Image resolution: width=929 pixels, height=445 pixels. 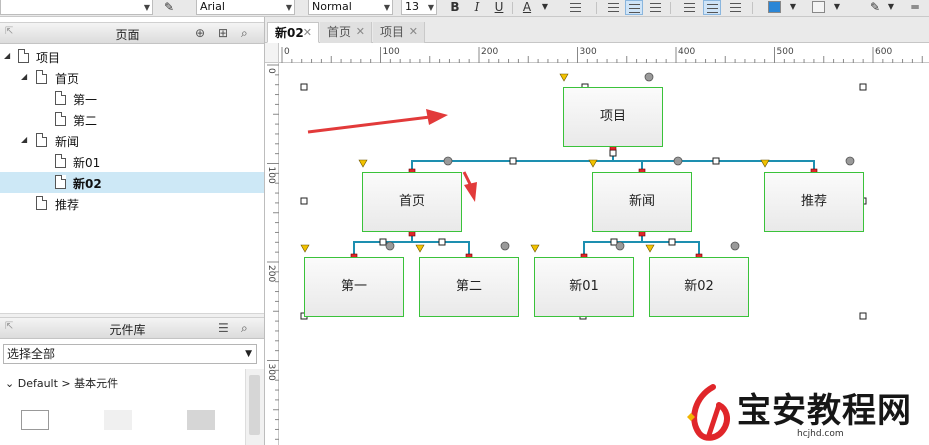 I want to click on vertical-ruler: 0 100 200 300, so click(x=272, y=254).